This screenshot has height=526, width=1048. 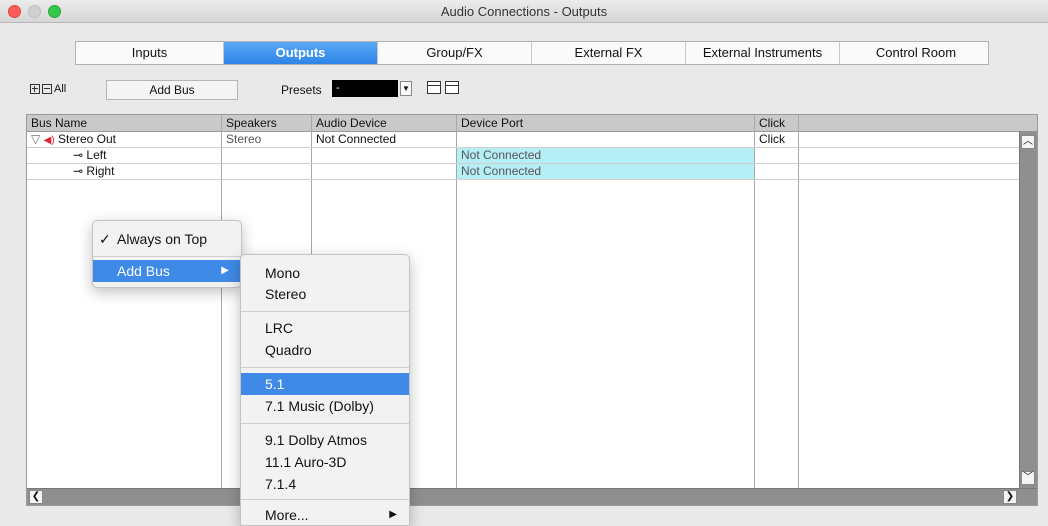 What do you see at coordinates (770, 139) in the screenshot?
I see `click-cell: Click` at bounding box center [770, 139].